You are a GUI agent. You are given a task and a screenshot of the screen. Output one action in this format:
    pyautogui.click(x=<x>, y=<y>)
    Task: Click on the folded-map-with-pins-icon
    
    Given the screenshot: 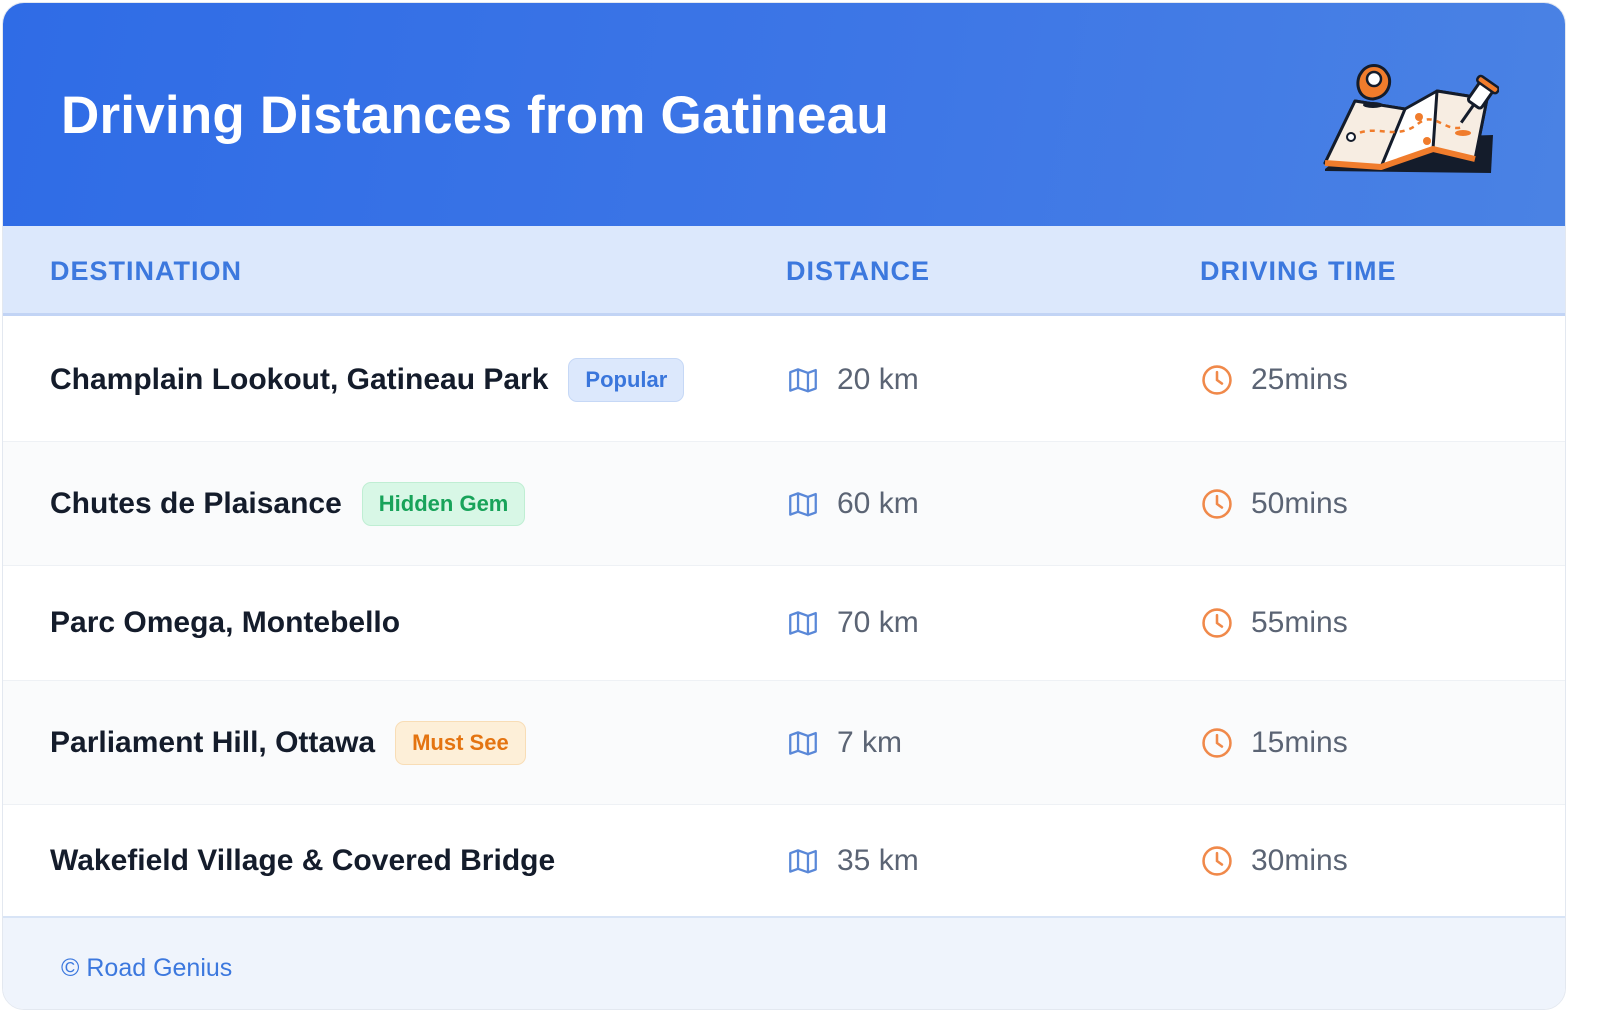 What is the action you would take?
    pyautogui.click(x=1411, y=118)
    